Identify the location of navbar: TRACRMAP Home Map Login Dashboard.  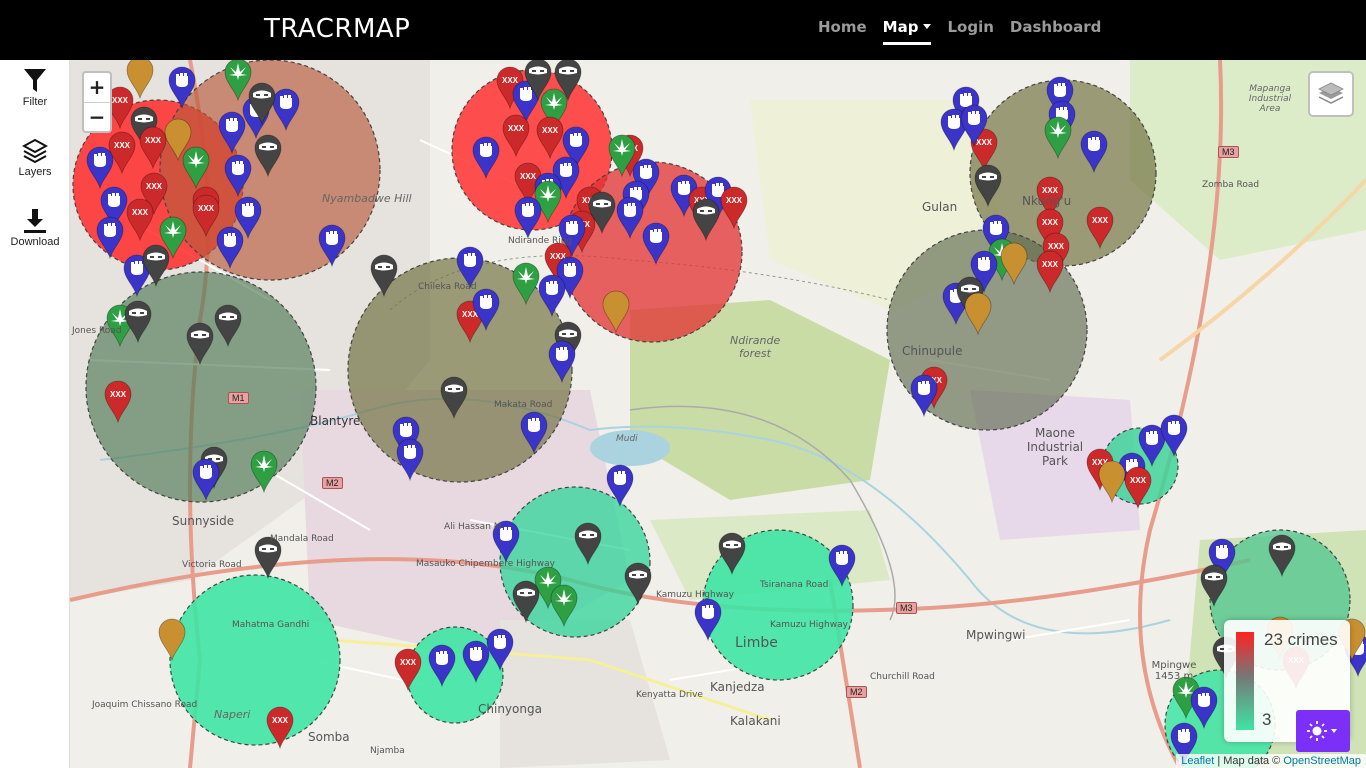
(683, 30).